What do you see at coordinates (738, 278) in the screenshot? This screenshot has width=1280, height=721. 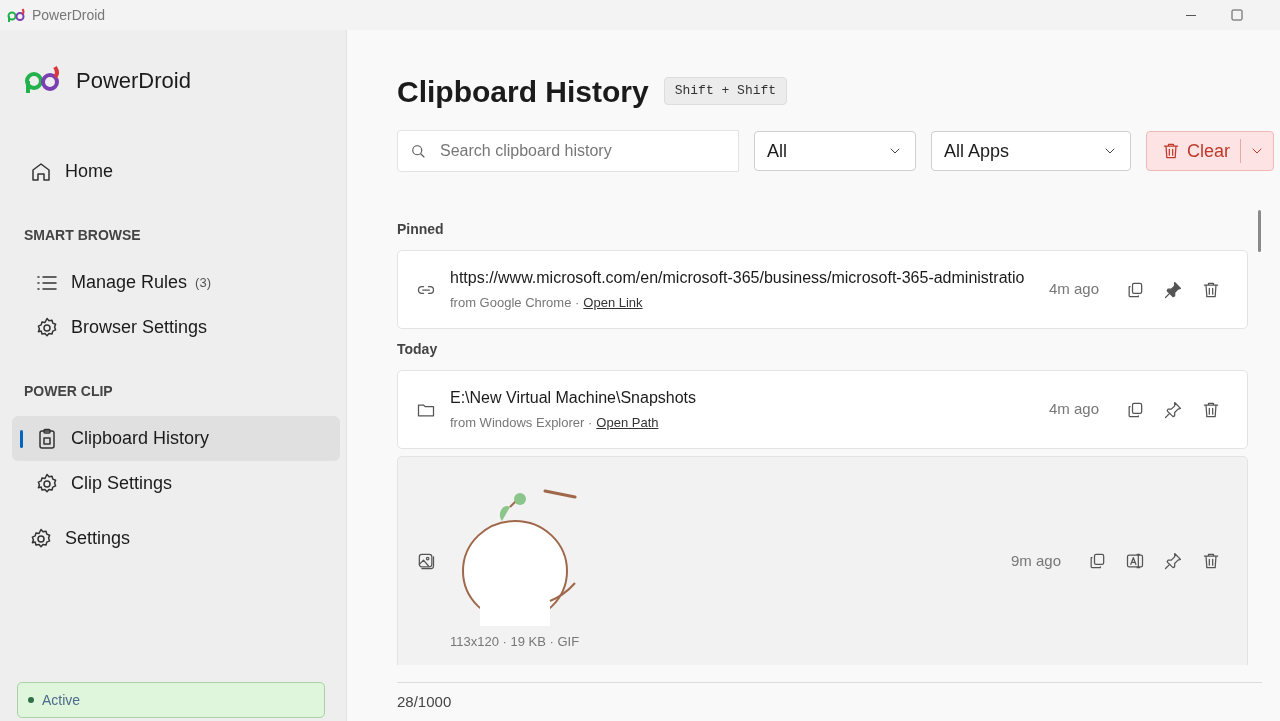 I see `clip-text: https://www.microsoft.com/en/microsoft-365/business/microsoft-365-administratio` at bounding box center [738, 278].